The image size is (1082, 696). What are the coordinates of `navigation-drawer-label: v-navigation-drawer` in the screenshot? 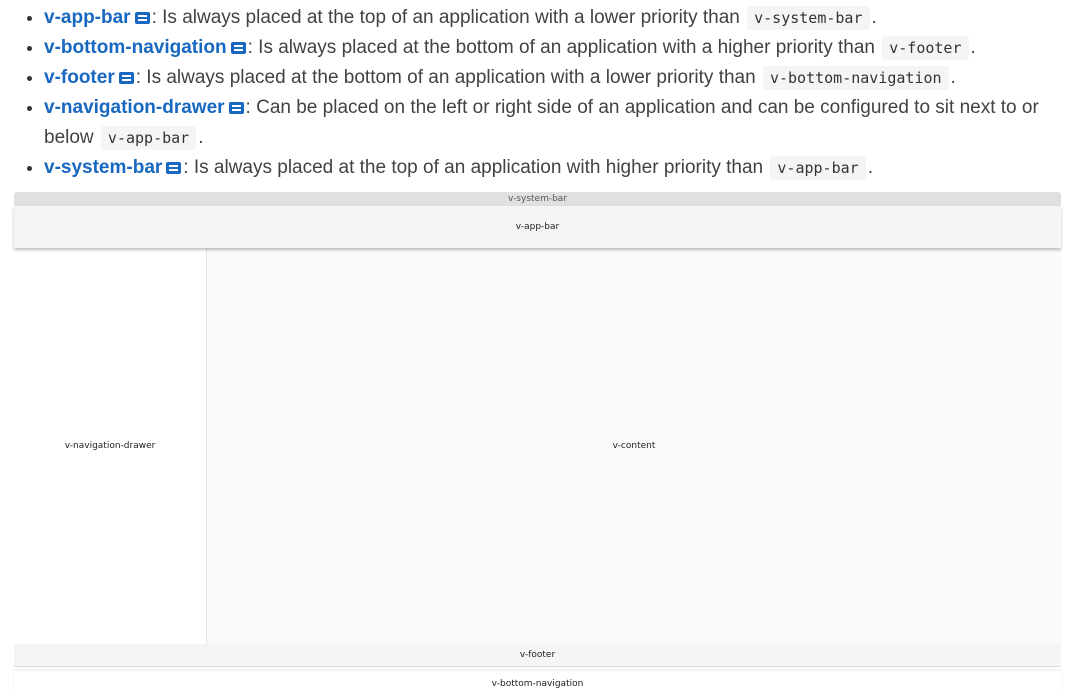 It's located at (110, 446).